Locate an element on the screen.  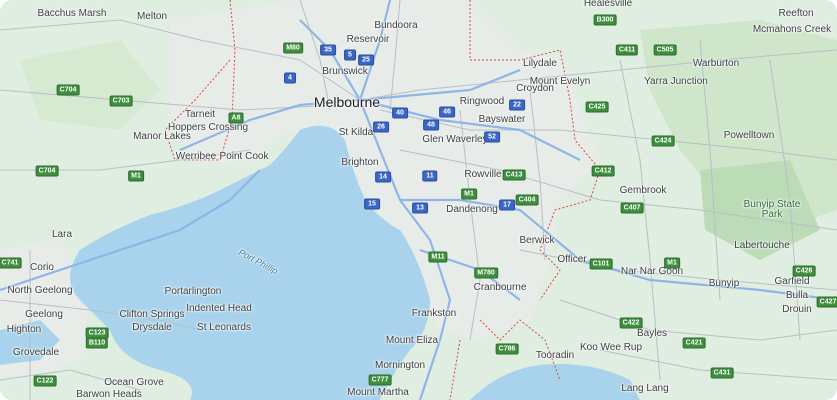
route-shield: M11 is located at coordinates (438, 257).